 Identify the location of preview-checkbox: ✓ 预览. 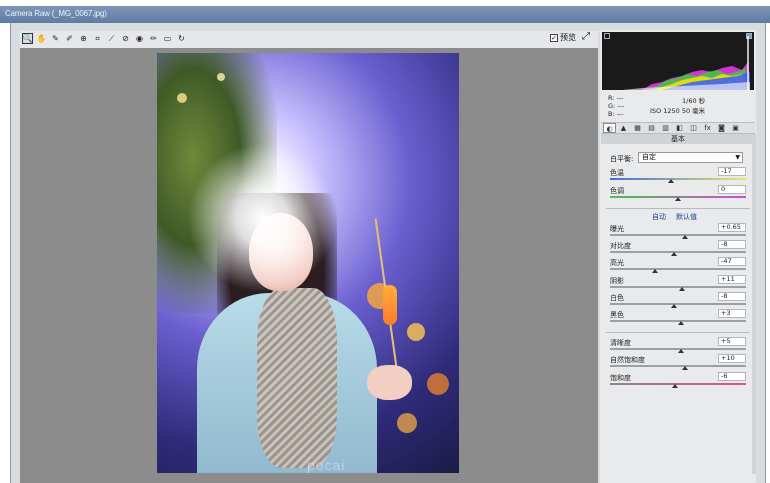
(563, 37).